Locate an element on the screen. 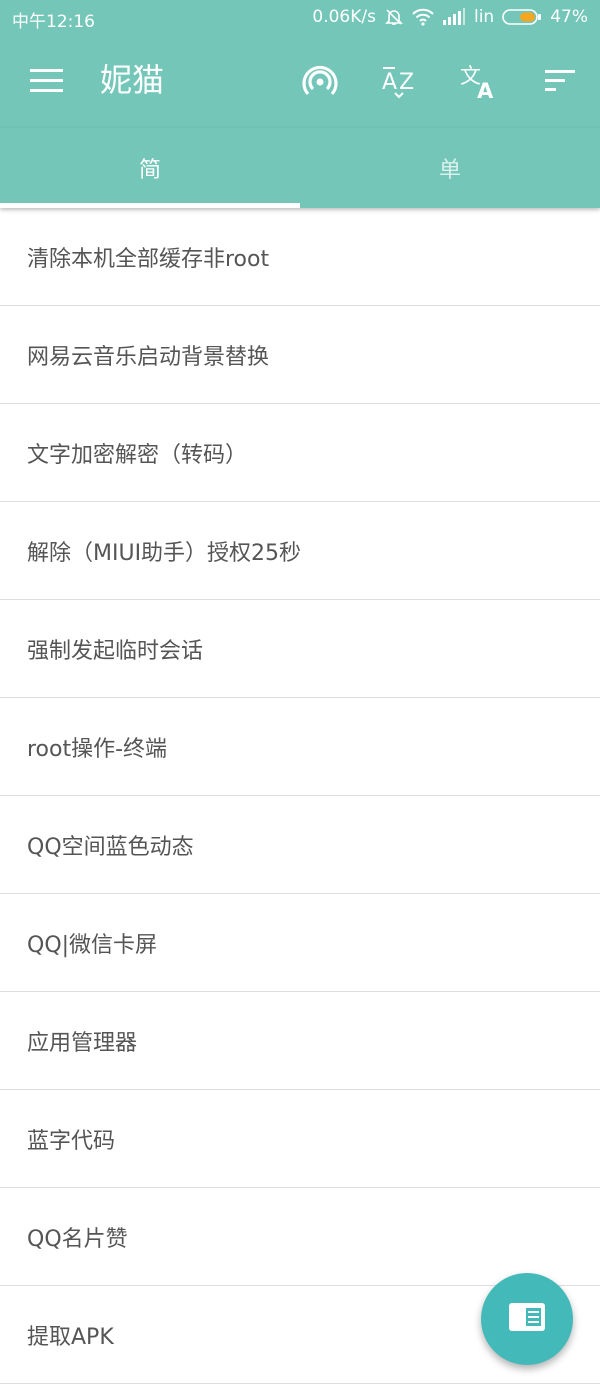 This screenshot has width=600, height=1392. battery-percent: 47% is located at coordinates (569, 17).